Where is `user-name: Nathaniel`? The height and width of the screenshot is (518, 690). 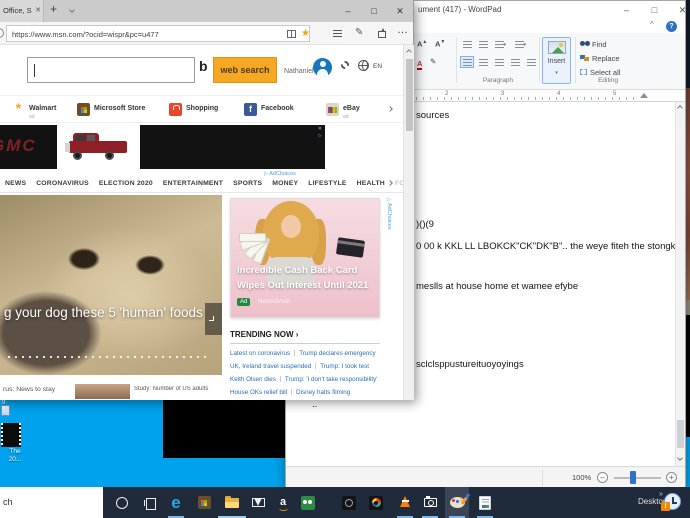 user-name: Nathaniel is located at coordinates (299, 71).